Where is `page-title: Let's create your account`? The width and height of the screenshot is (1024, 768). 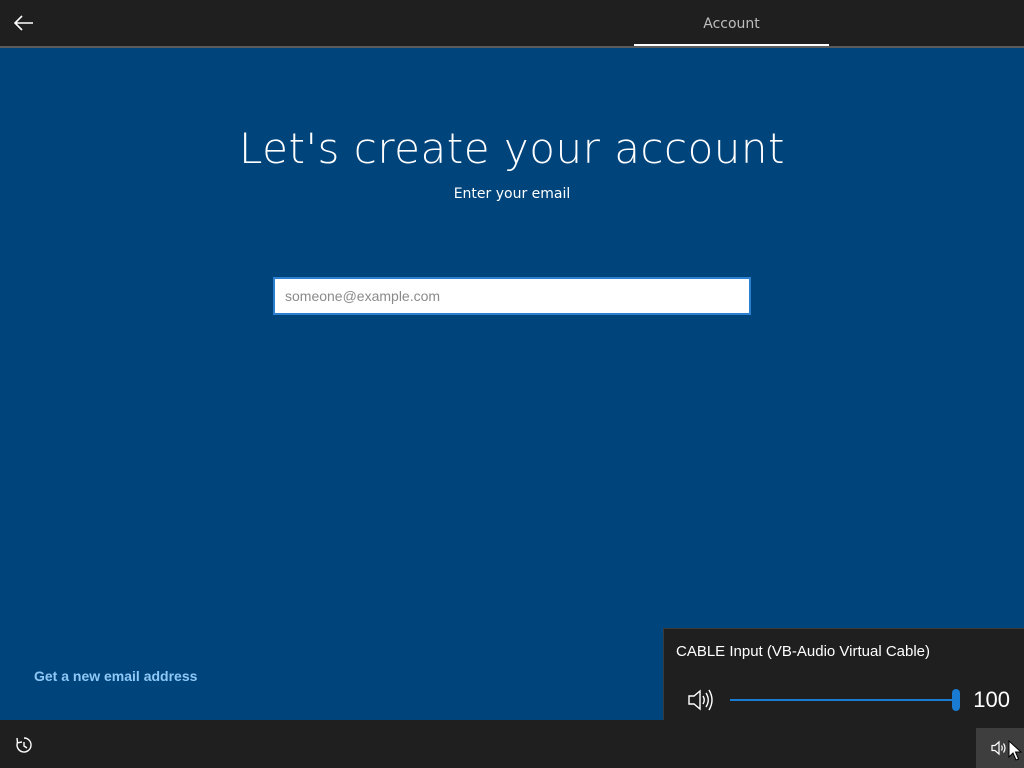 page-title: Let's create your account is located at coordinates (512, 148).